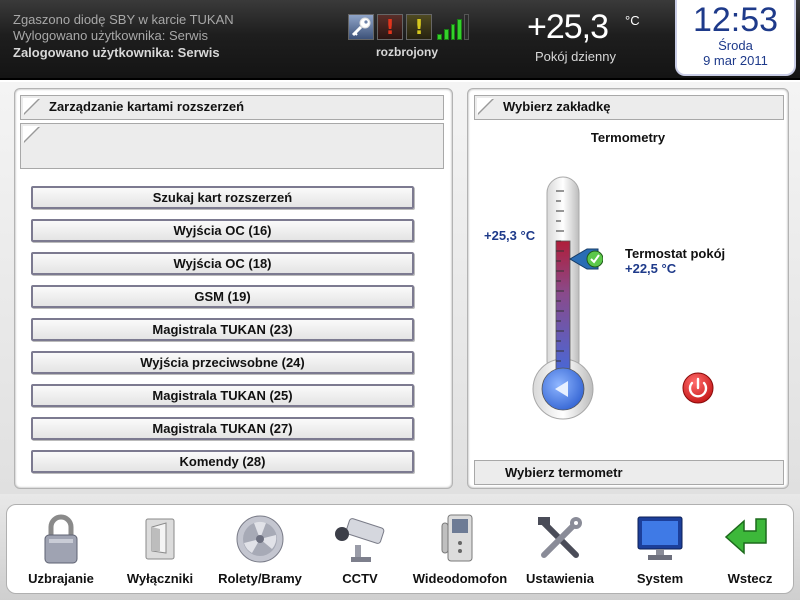 The width and height of the screenshot is (800, 600). What do you see at coordinates (222, 230) in the screenshot?
I see `card-button: Wyjścia OC (16)` at bounding box center [222, 230].